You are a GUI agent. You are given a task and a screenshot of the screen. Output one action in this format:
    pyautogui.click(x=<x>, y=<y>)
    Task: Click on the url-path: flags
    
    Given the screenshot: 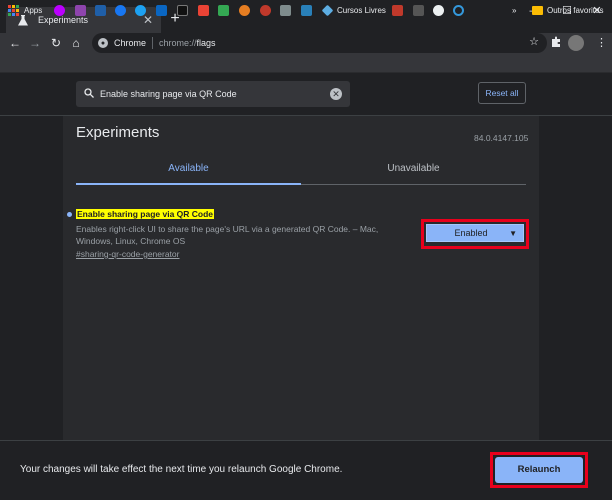 What is the action you would take?
    pyautogui.click(x=206, y=43)
    